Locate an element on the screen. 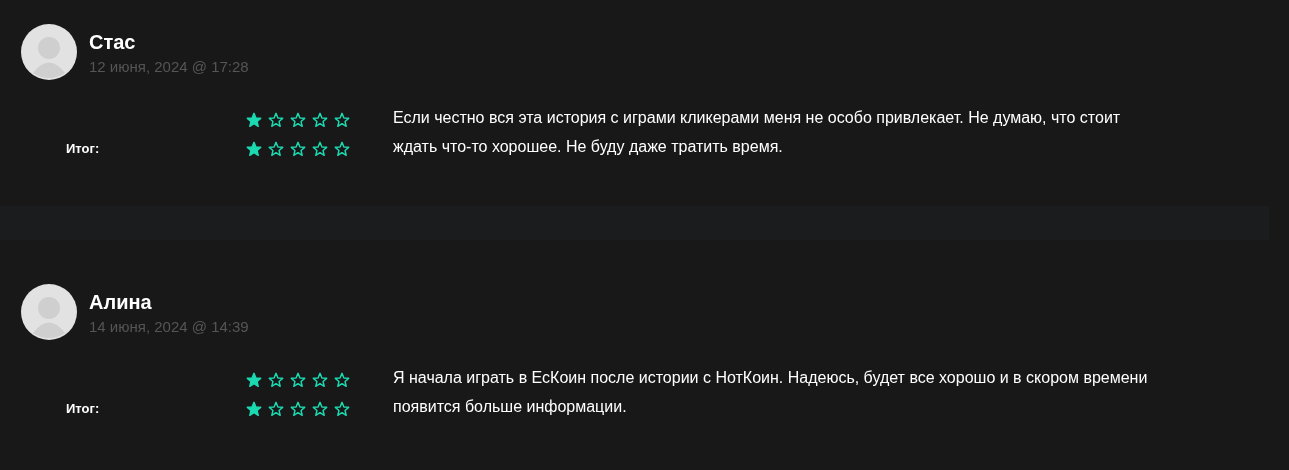 Image resolution: width=1289 pixels, height=470 pixels. review-text: Если честно вся эта история с играми кликерами меня не особо привлекает. Не думаю, что стоит ждать что-то хорошее. Не буду даже тратить время. is located at coordinates (757, 132).